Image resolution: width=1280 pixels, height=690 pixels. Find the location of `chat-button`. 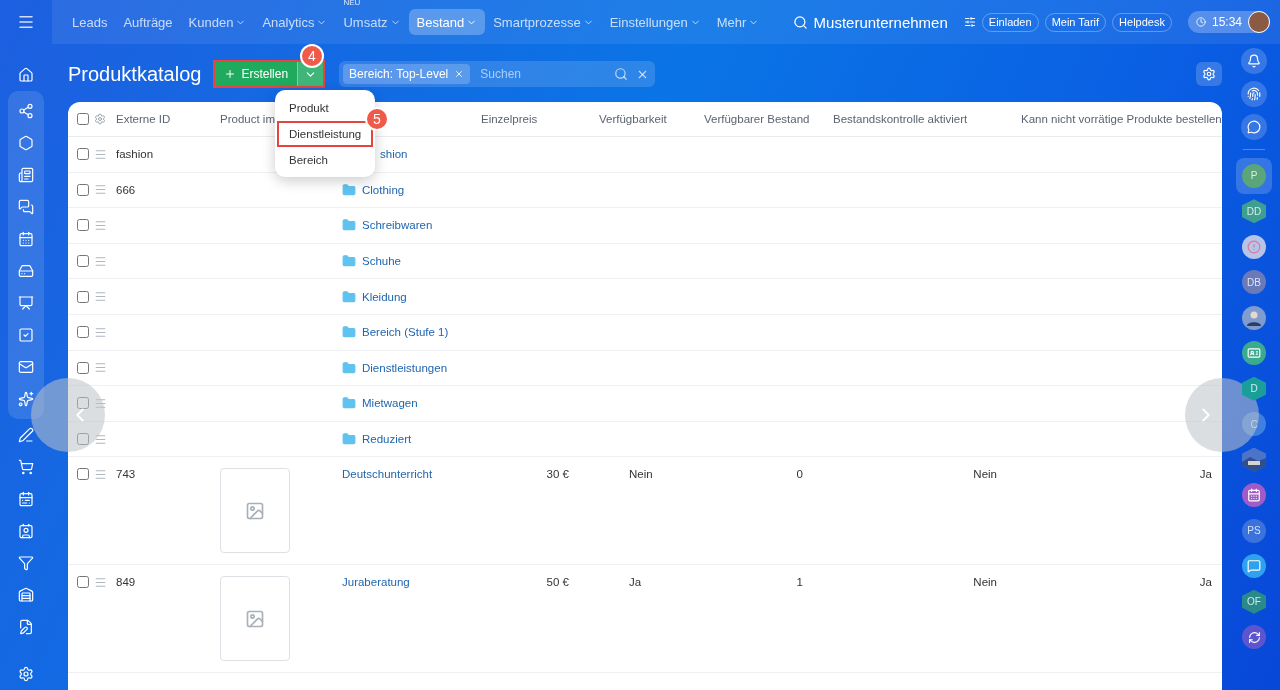

chat-button is located at coordinates (1254, 127).